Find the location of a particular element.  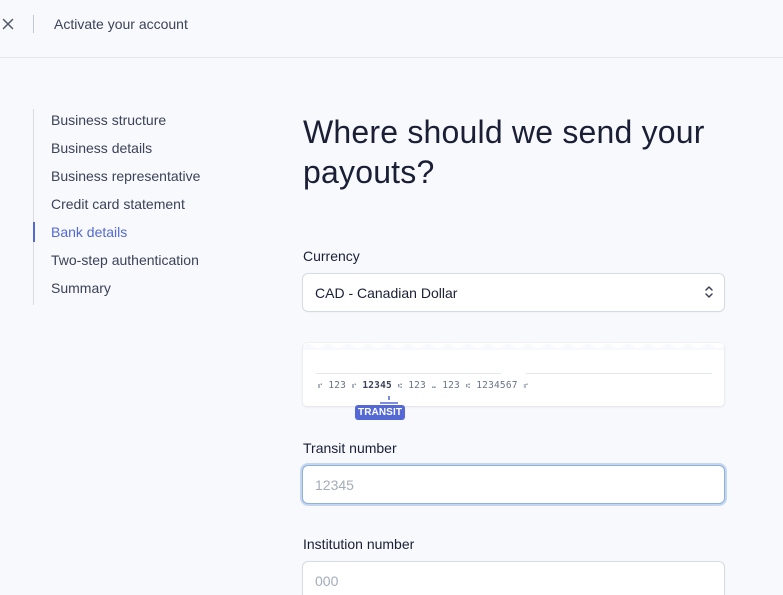

step-label: Business structure is located at coordinates (109, 120).